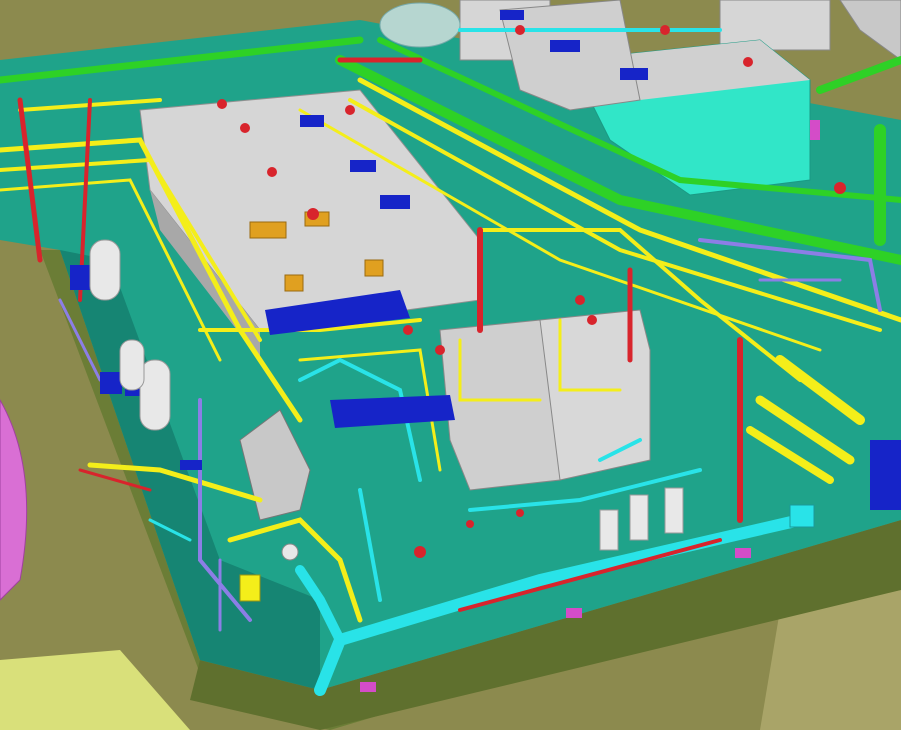 The image size is (901, 730). Describe the element at coordinates (420, 25) in the screenshot. I see `horizontal-vessel` at that location.